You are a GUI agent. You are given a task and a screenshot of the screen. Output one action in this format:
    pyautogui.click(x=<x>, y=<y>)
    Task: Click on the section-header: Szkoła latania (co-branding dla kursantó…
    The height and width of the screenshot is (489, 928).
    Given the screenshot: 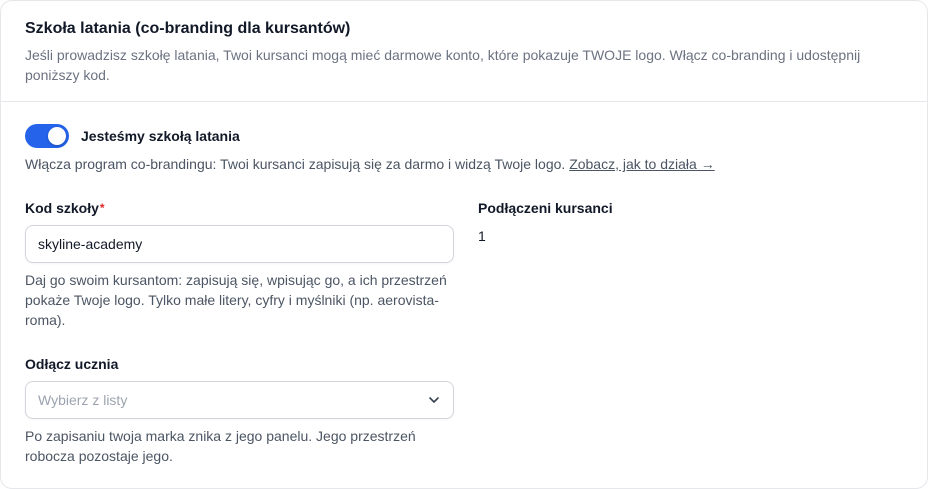 What is the action you would take?
    pyautogui.click(x=465, y=52)
    